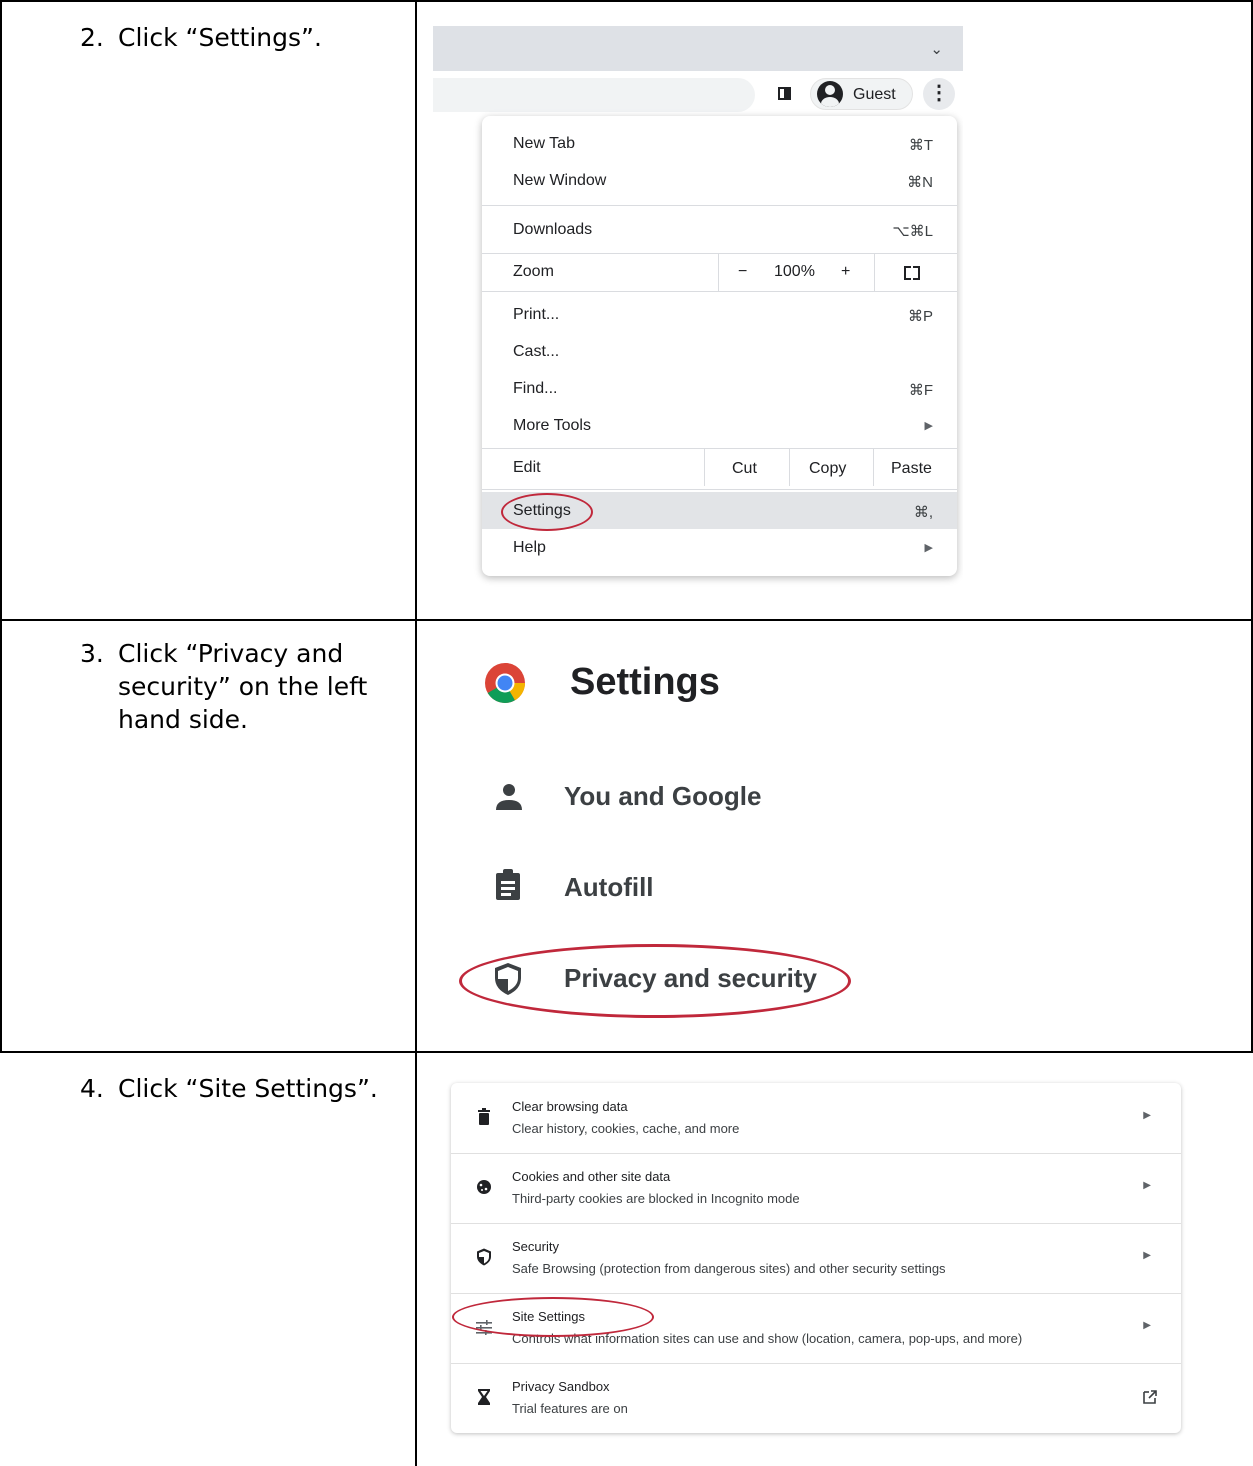  What do you see at coordinates (645, 682) in the screenshot?
I see `settings-title: Settings` at bounding box center [645, 682].